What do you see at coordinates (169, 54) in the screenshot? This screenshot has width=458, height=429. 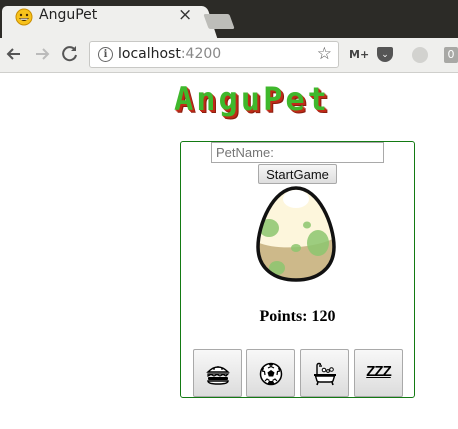 I see `url-text: localhost:4200` at bounding box center [169, 54].